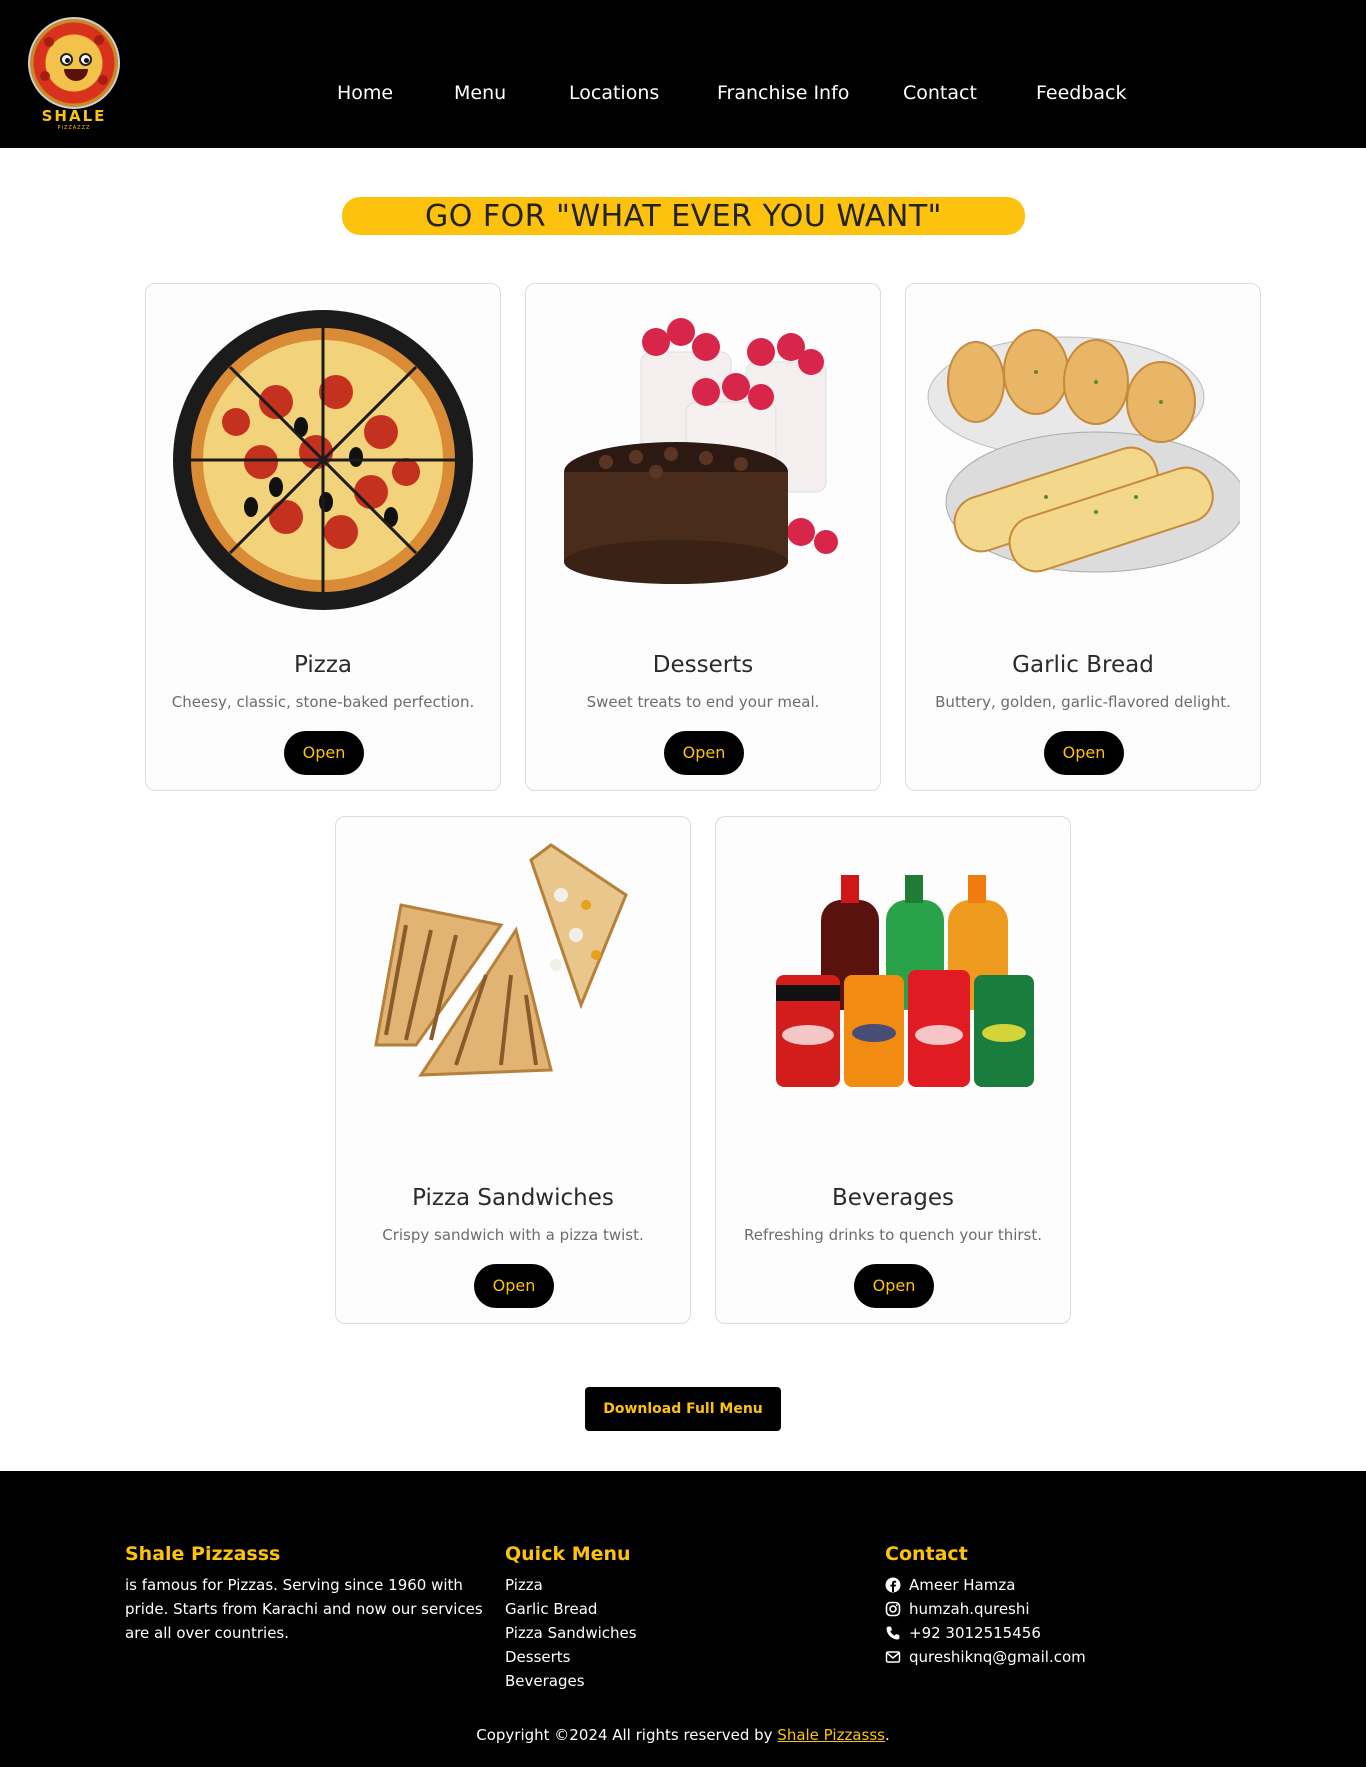 The image size is (1366, 1767). What do you see at coordinates (1055, 1633) in the screenshot?
I see `contact-phone: +92 3012515456` at bounding box center [1055, 1633].